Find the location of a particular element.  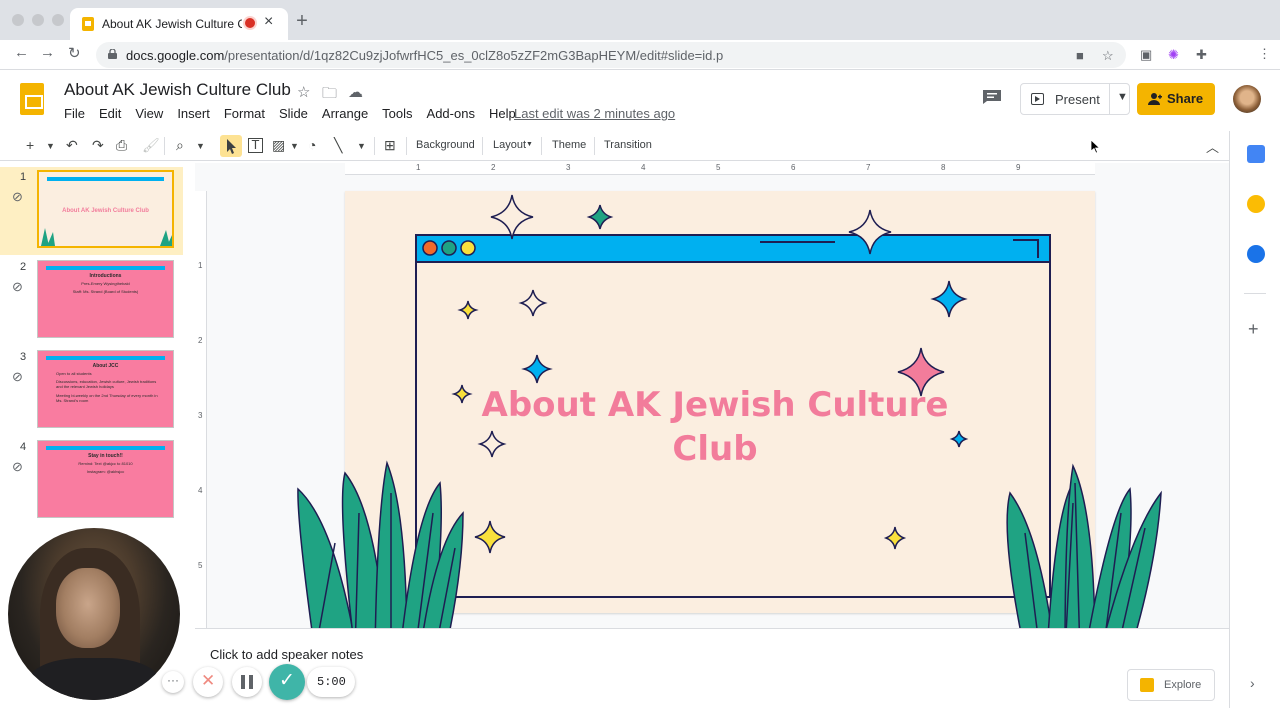

menu-addons: Add-ons is located at coordinates (451, 113).